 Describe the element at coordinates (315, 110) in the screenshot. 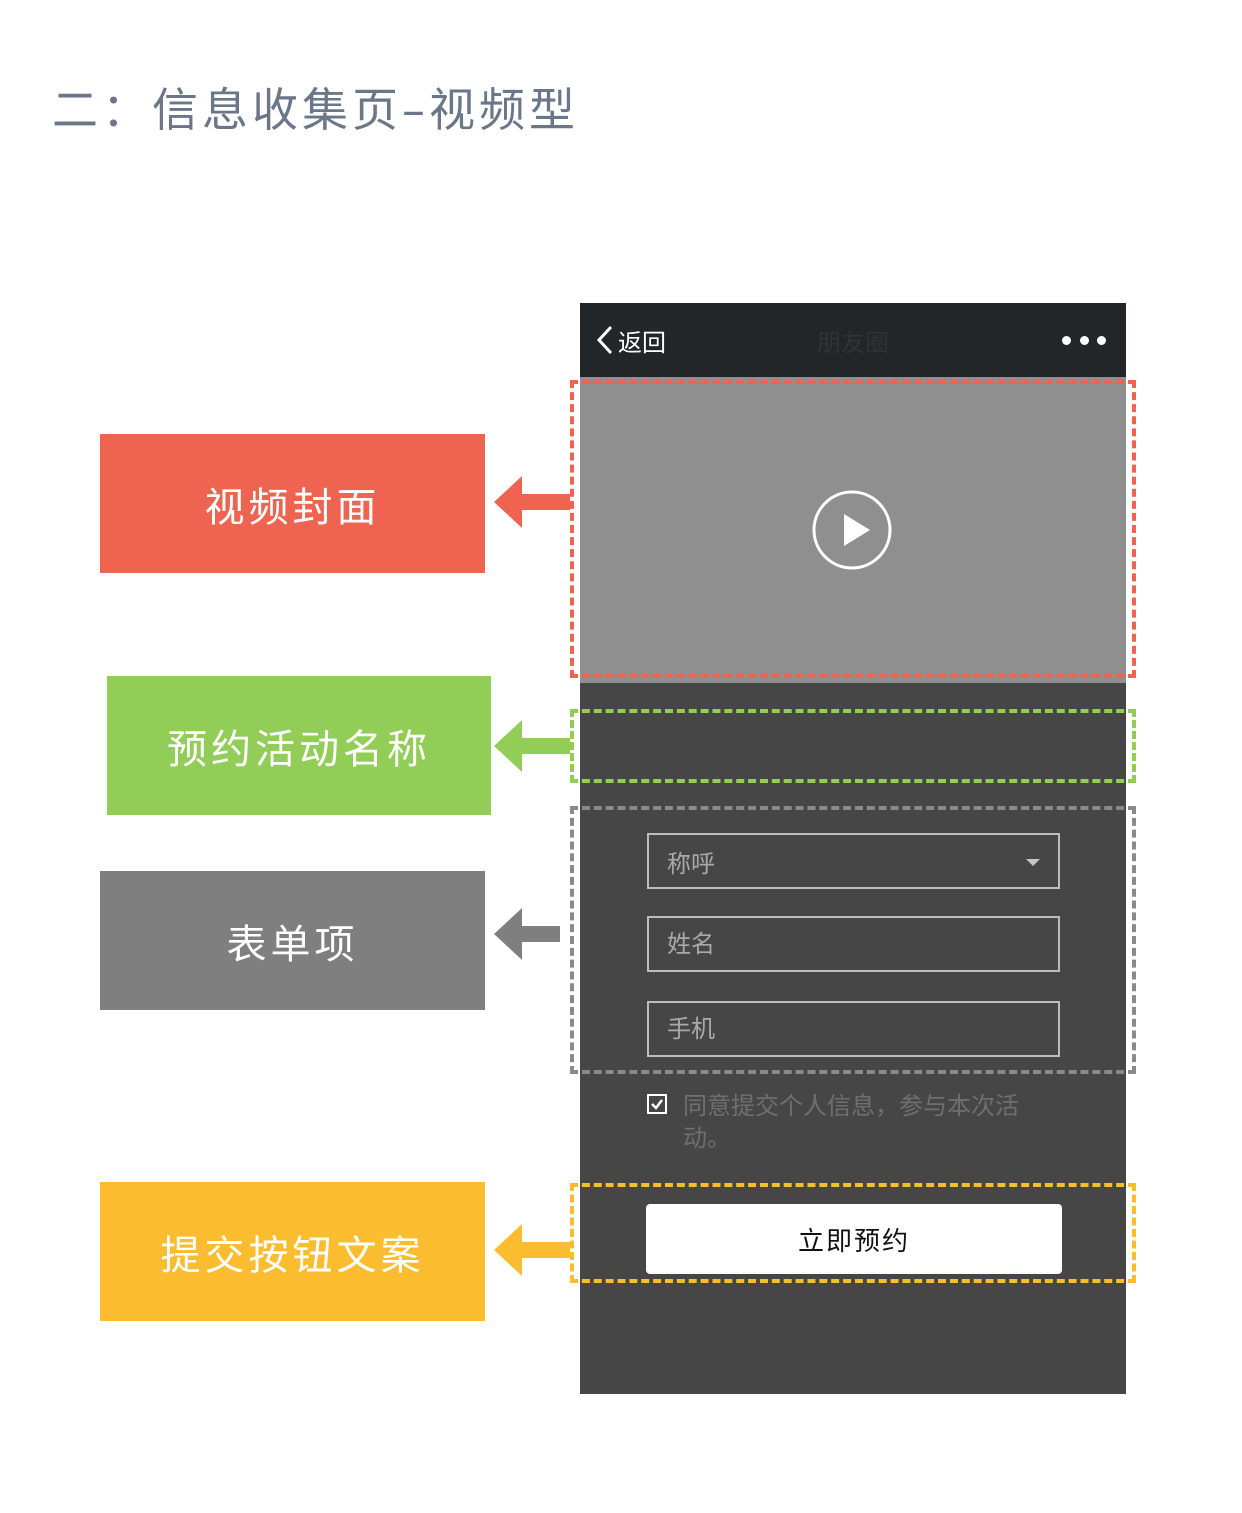

I see `page-title: 二：信息收集页–视频型` at that location.